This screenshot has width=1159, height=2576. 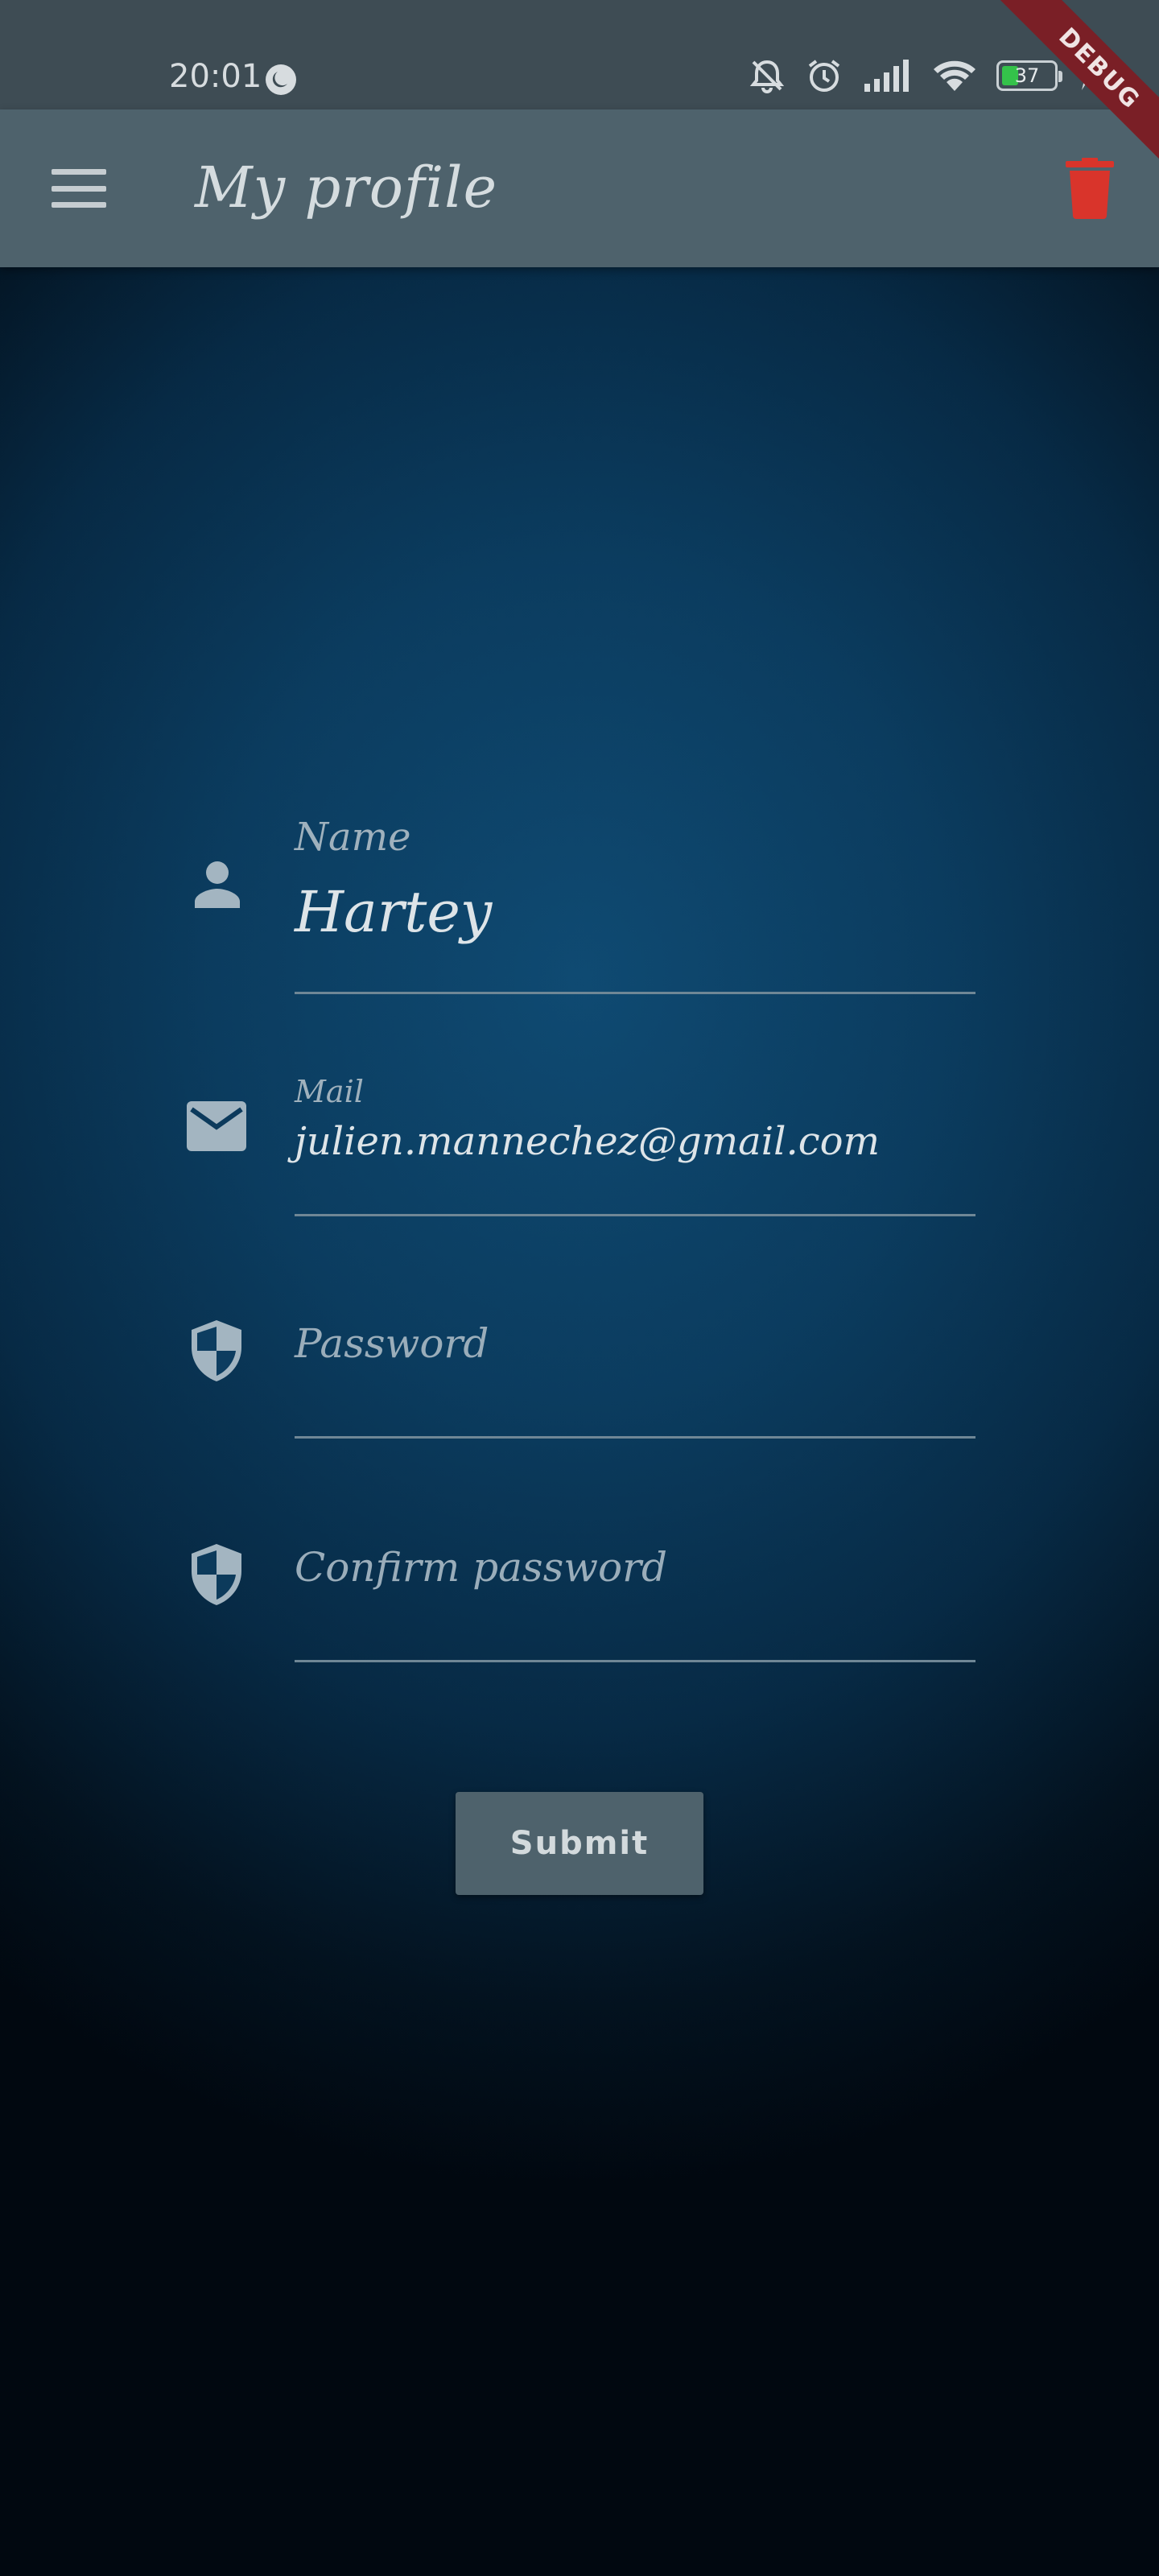 I want to click on mail-field: Mail julien.mannechez@gmail.com, so click(x=581, y=1145).